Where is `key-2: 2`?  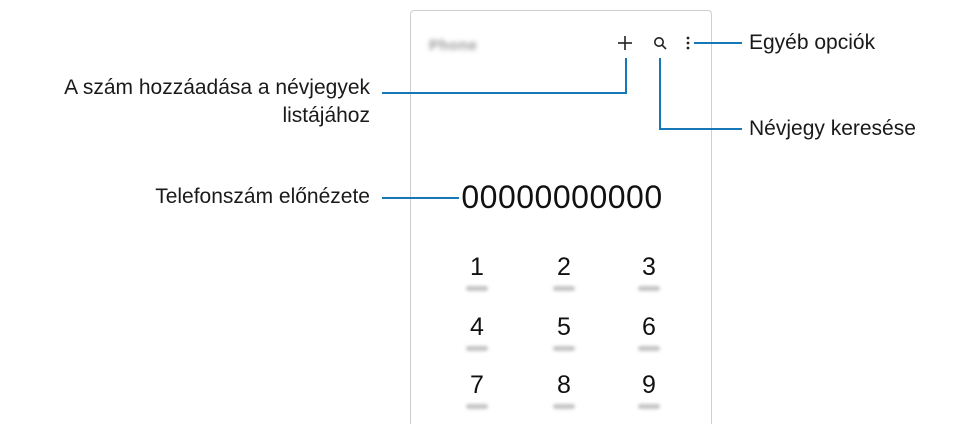 key-2: 2 is located at coordinates (564, 272).